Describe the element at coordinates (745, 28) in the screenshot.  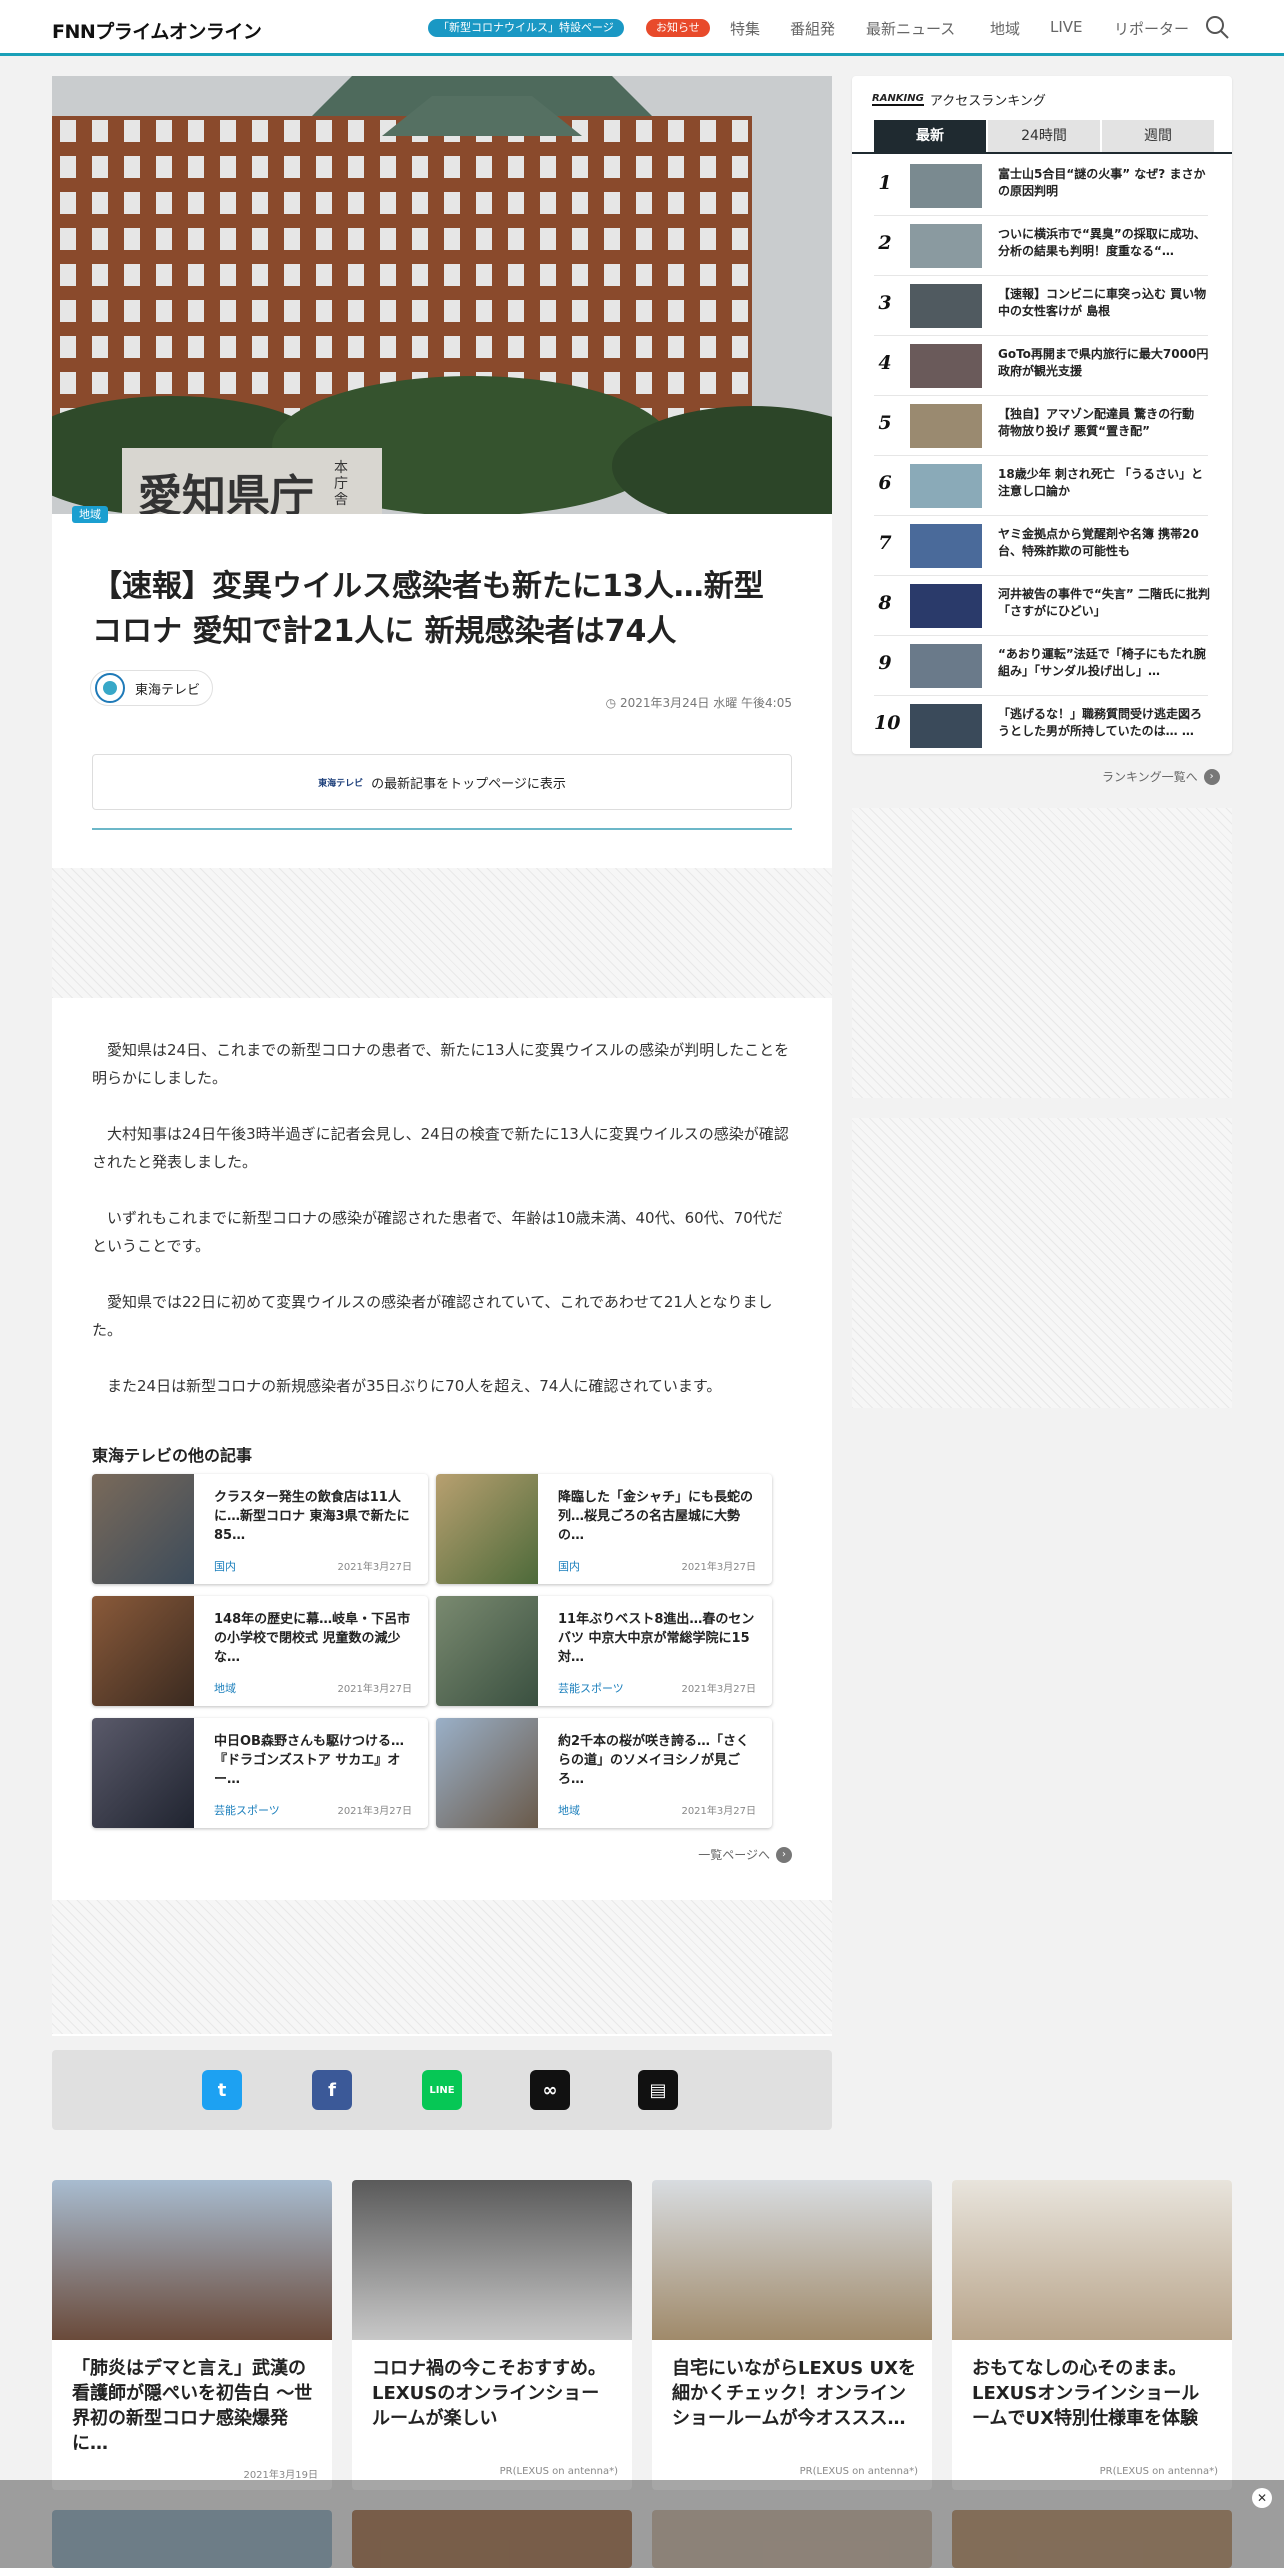
I see `nav-features: 特集` at that location.